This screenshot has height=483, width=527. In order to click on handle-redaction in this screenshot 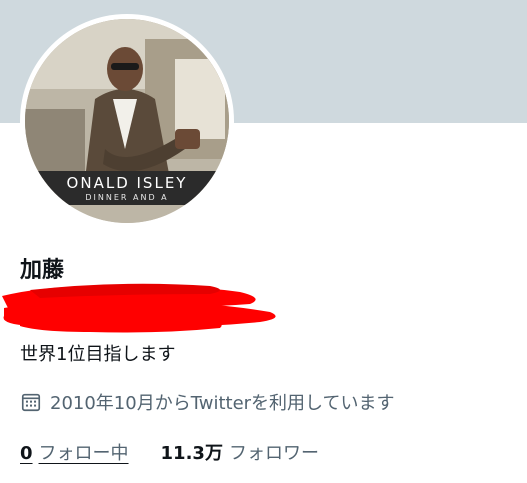, I will do `click(139, 308)`.